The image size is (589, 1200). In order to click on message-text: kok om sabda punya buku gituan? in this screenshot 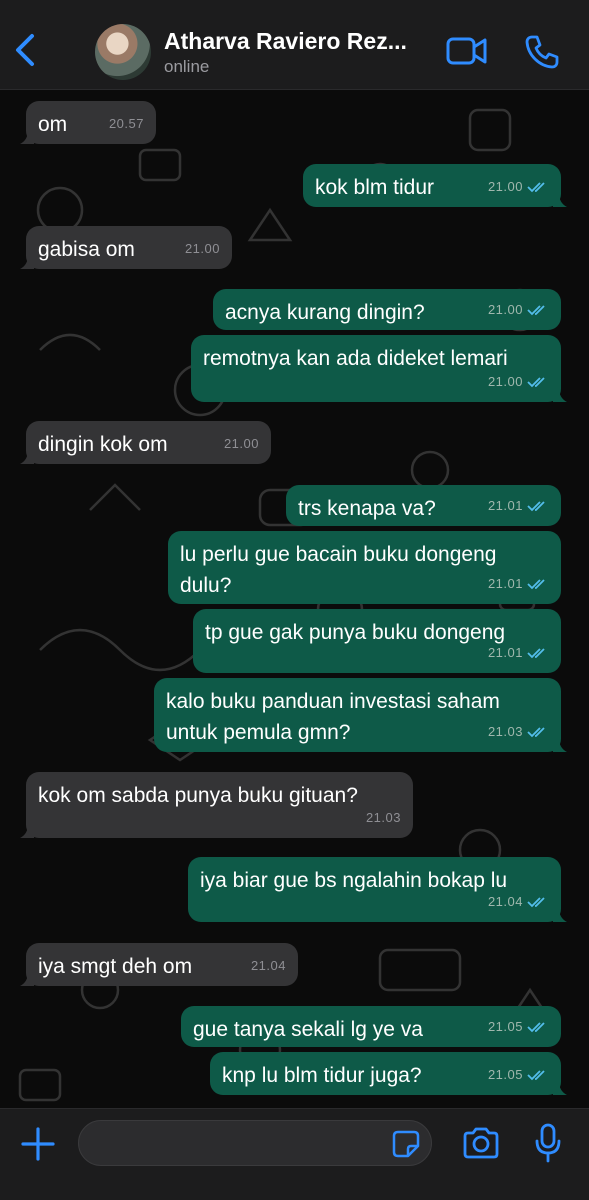, I will do `click(198, 795)`.